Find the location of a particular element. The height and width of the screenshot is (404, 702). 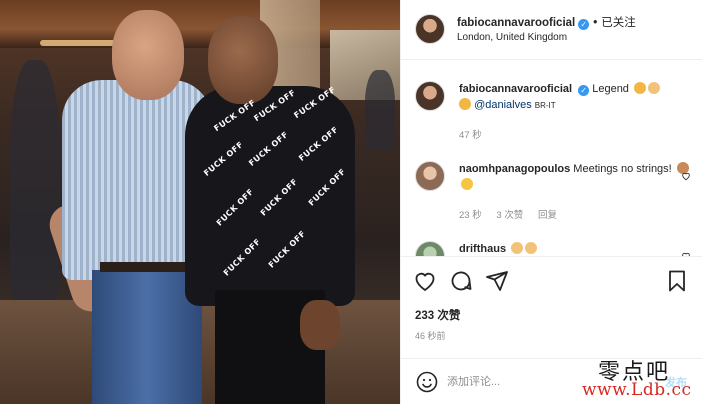

smiling-face-icon is located at coordinates (467, 184).